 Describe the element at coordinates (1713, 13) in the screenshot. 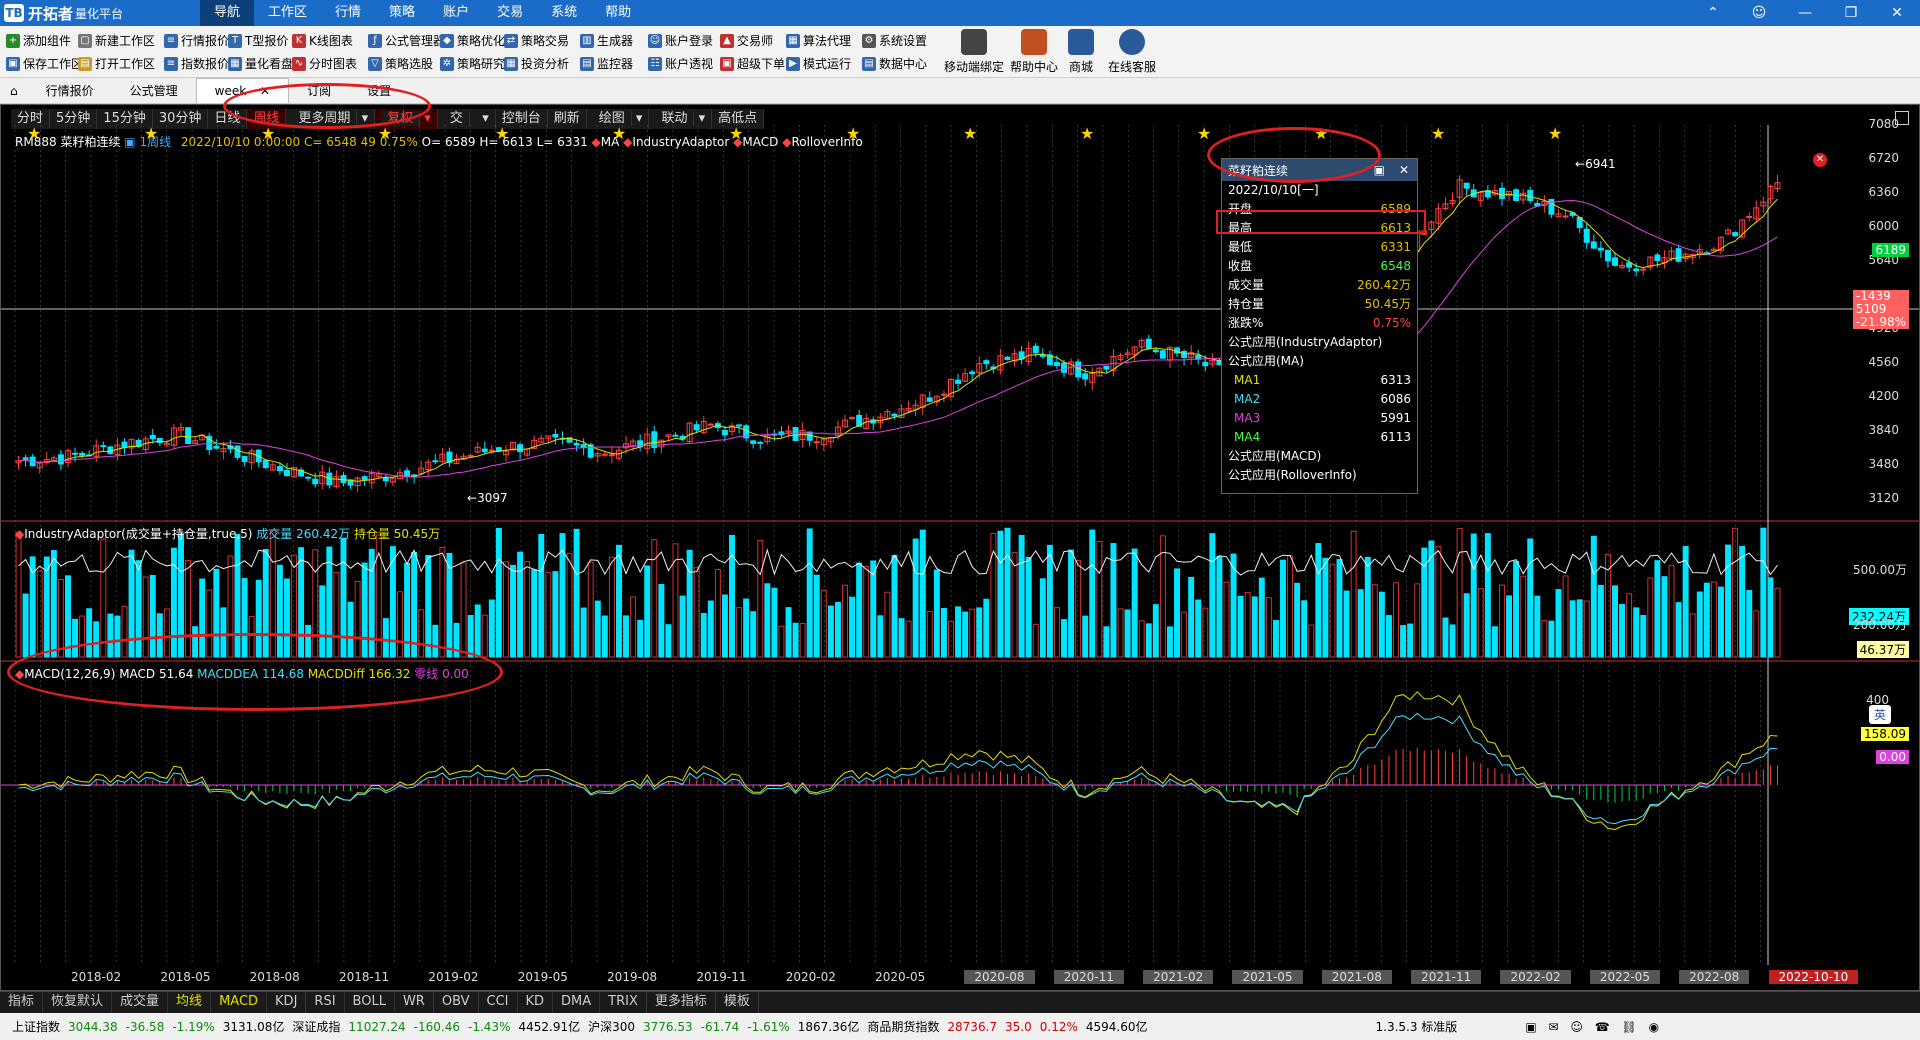

I see `collapse-icon: ⌃` at that location.